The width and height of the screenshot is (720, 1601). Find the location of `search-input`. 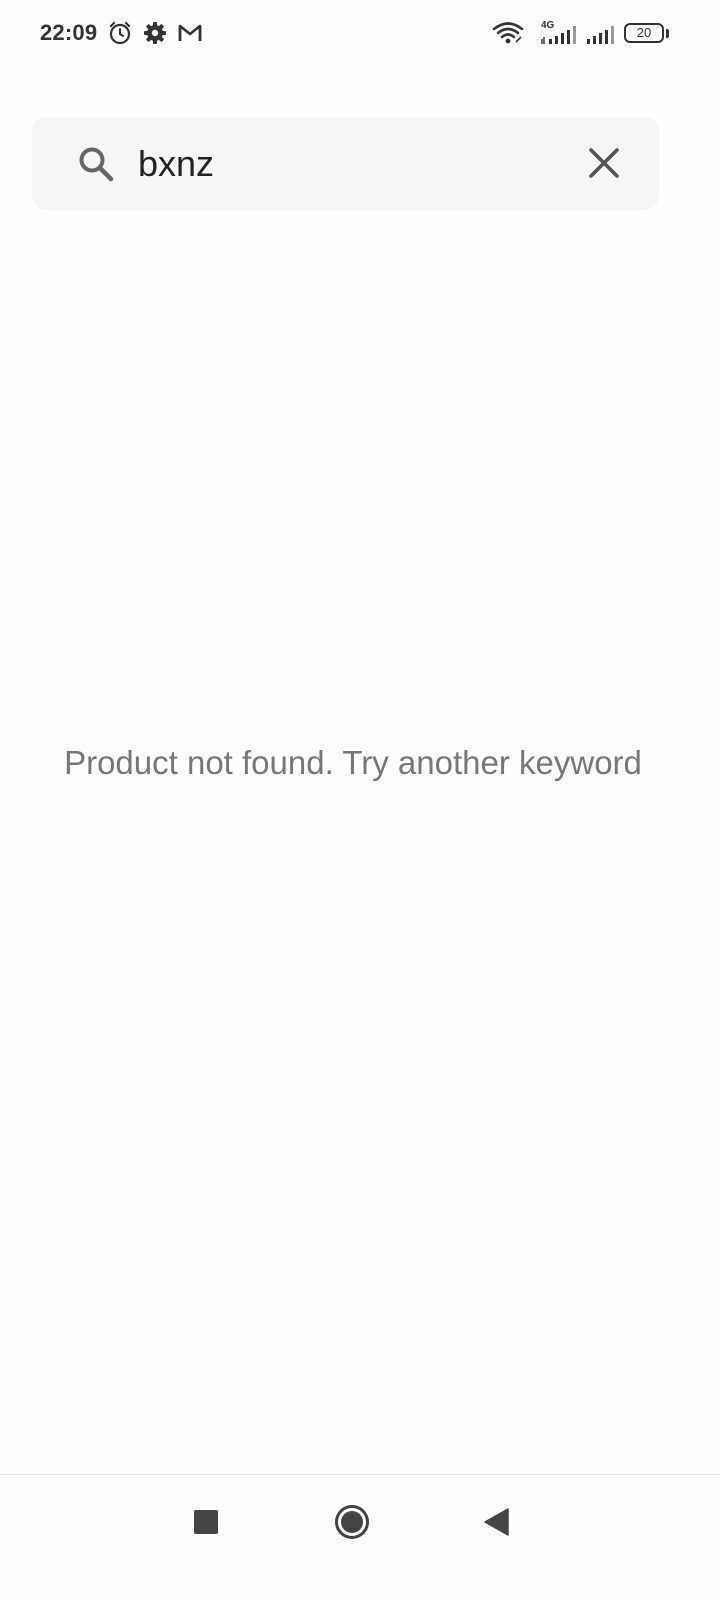

search-input is located at coordinates (348, 164).